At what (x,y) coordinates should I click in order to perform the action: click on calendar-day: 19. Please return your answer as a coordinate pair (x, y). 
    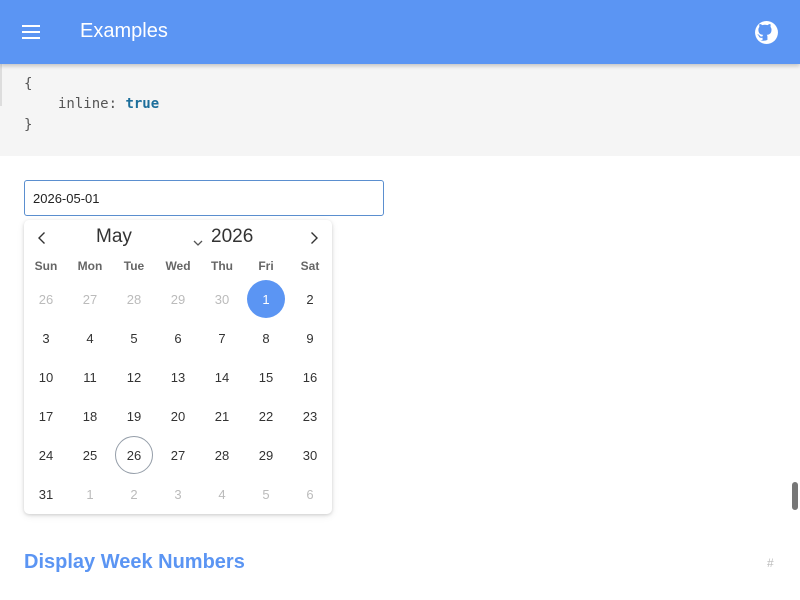
    Looking at the image, I should click on (134, 416).